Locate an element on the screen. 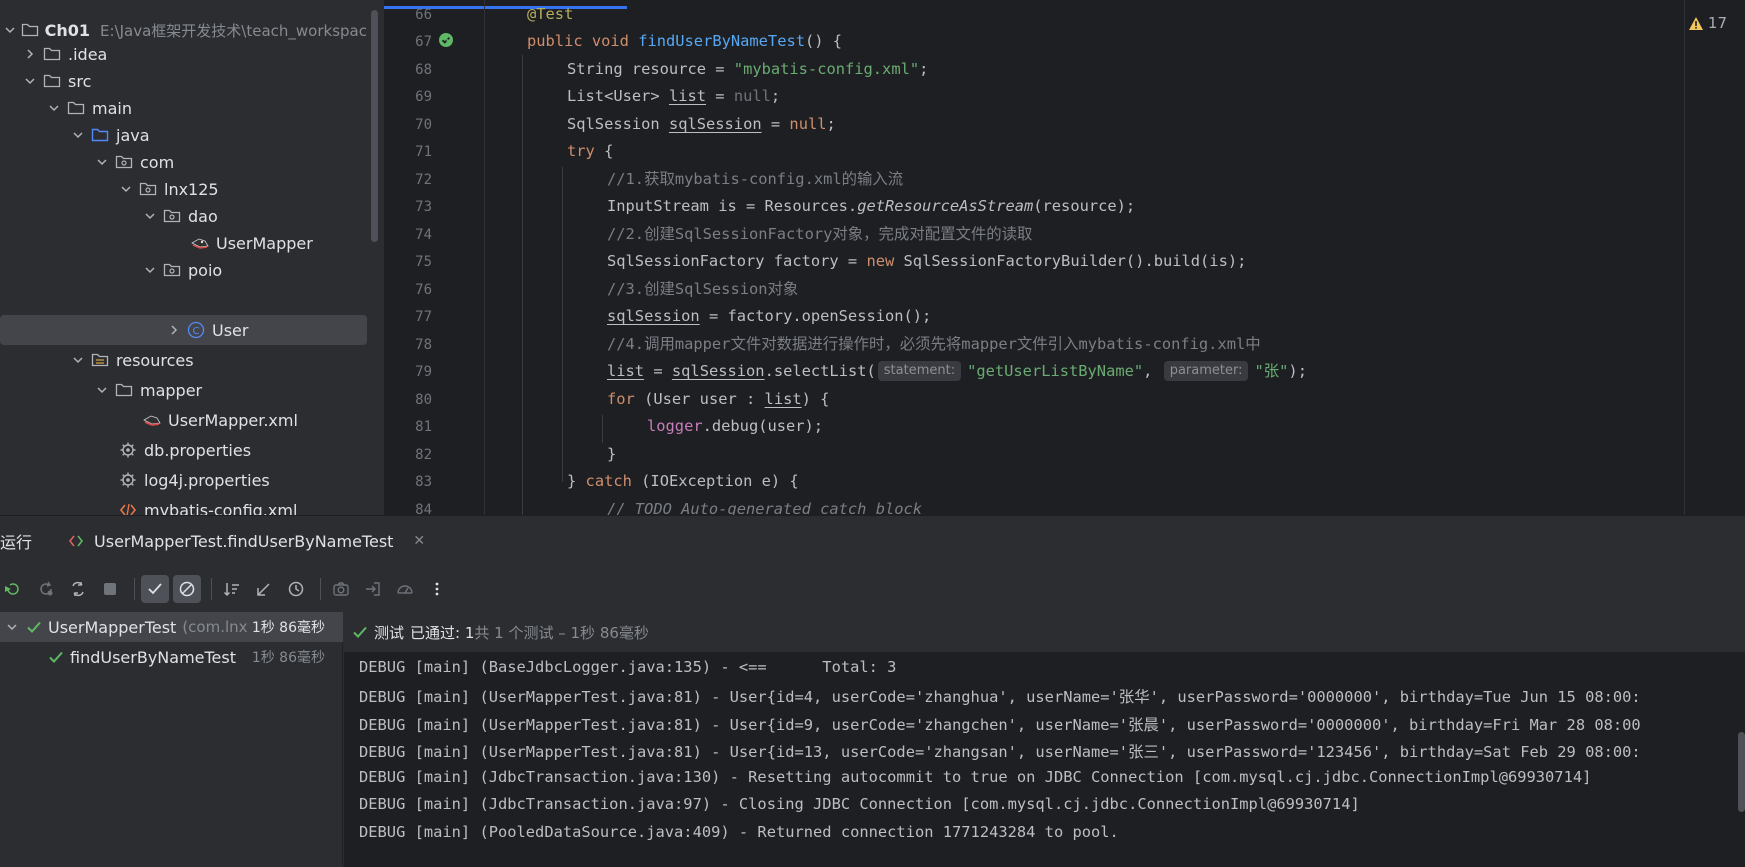  xml-icon is located at coordinates (128, 508).